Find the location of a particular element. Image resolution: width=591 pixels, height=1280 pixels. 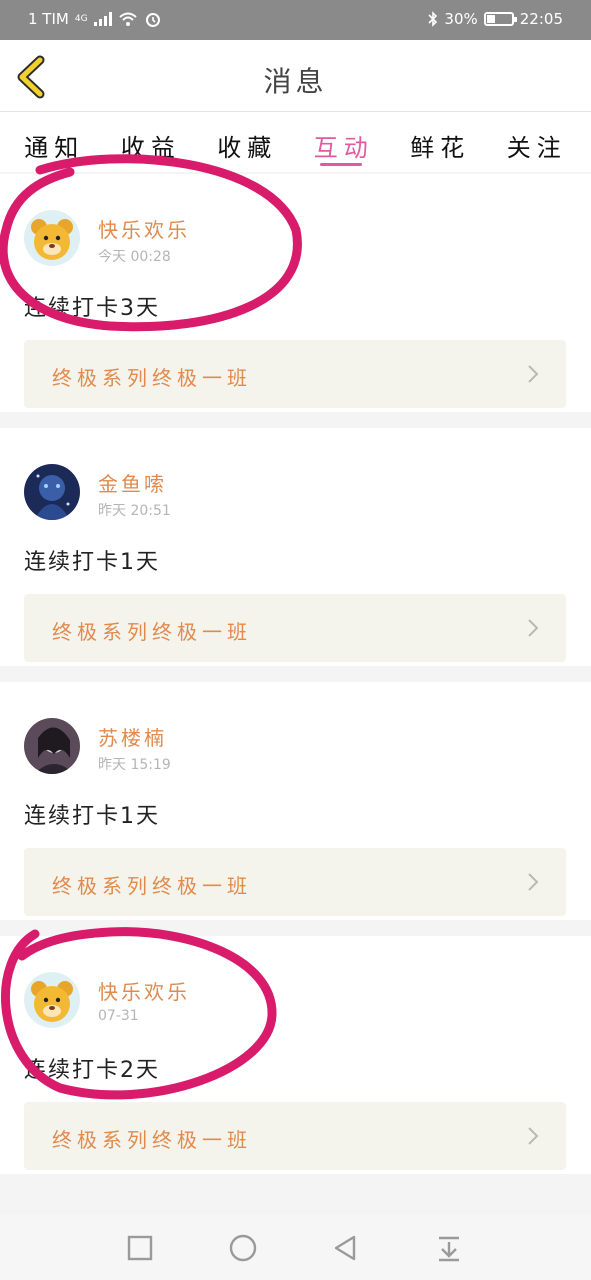

carrier-label: 1 TIM is located at coordinates (48, 19).